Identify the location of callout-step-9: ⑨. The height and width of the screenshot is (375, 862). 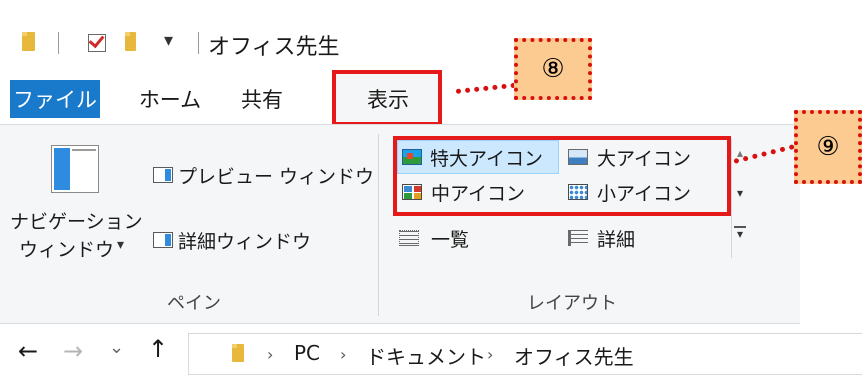
(828, 147).